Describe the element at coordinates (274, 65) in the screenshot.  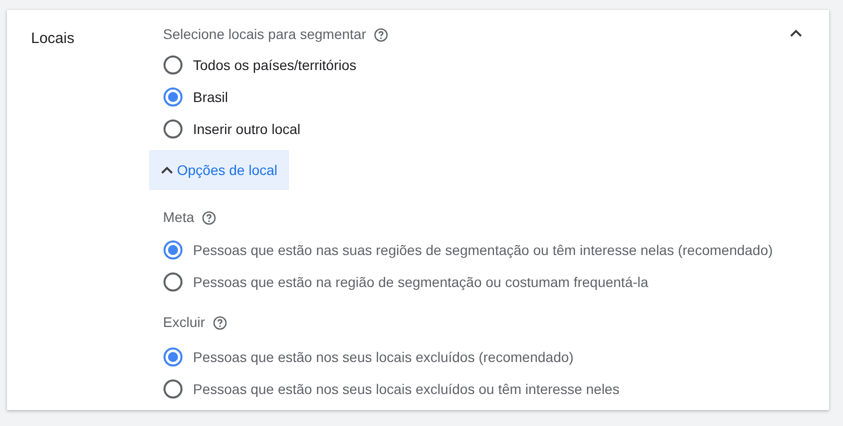
I see `radio-label: Todos os países/territórios` at that location.